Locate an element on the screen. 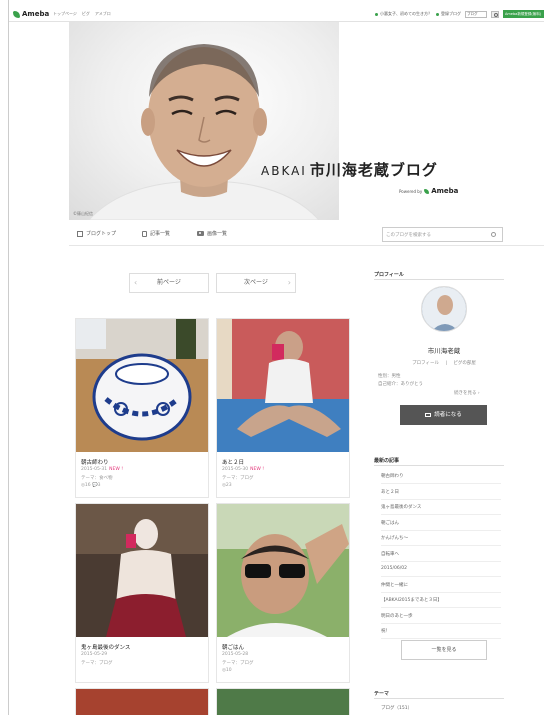 This screenshot has height=715, width=544. portrait-illustration is located at coordinates (204, 132).